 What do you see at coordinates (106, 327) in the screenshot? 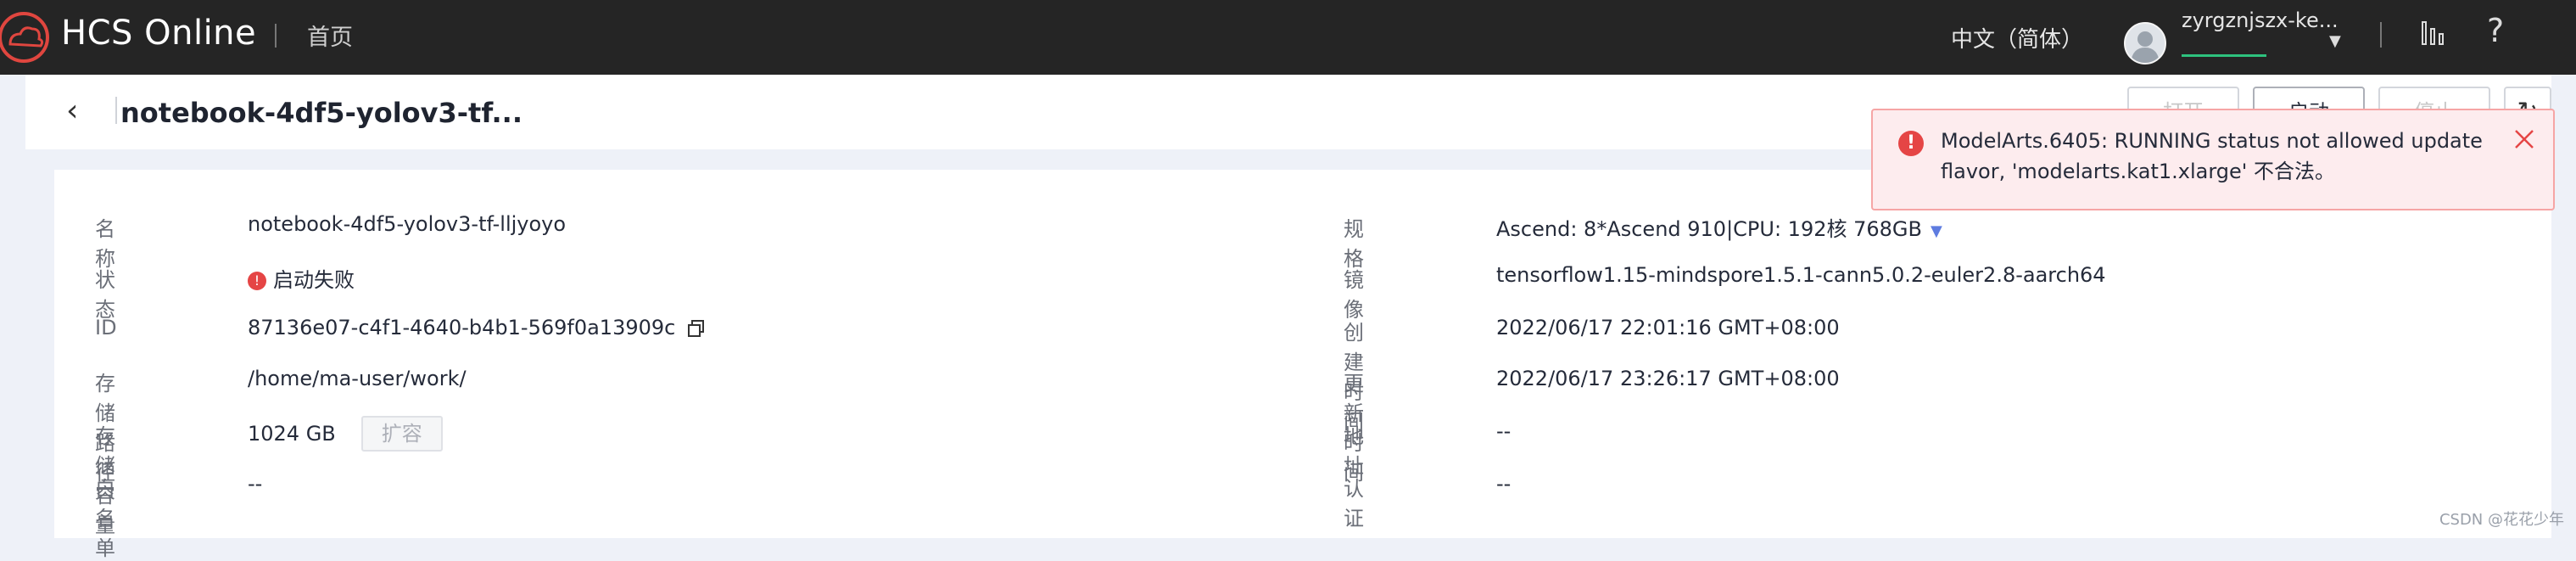
I see `detail-label: ID` at bounding box center [106, 327].